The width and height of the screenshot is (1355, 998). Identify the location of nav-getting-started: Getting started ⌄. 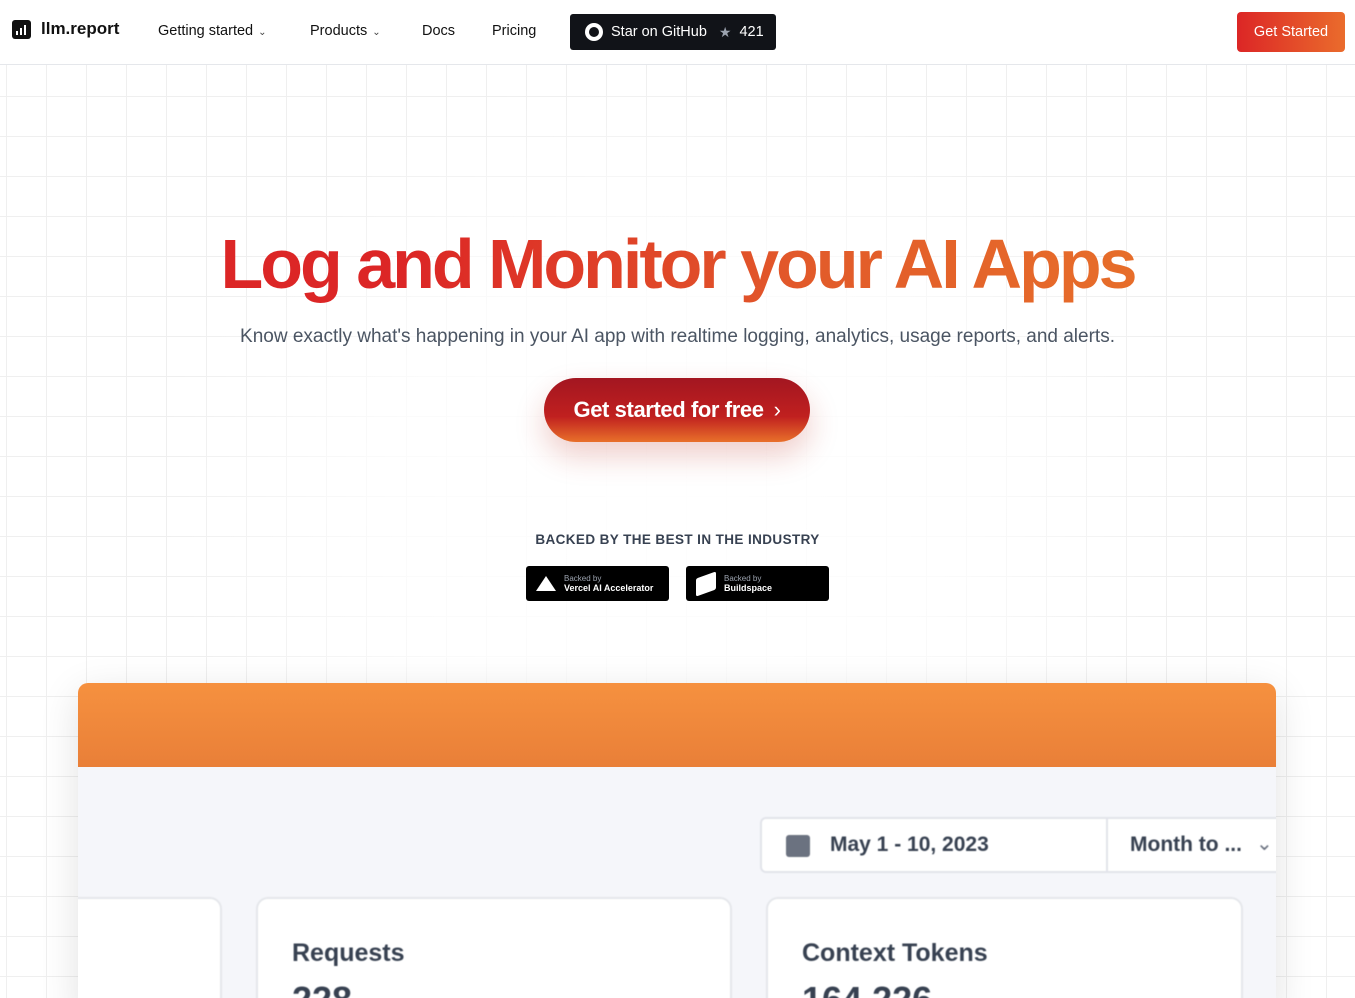
(212, 31).